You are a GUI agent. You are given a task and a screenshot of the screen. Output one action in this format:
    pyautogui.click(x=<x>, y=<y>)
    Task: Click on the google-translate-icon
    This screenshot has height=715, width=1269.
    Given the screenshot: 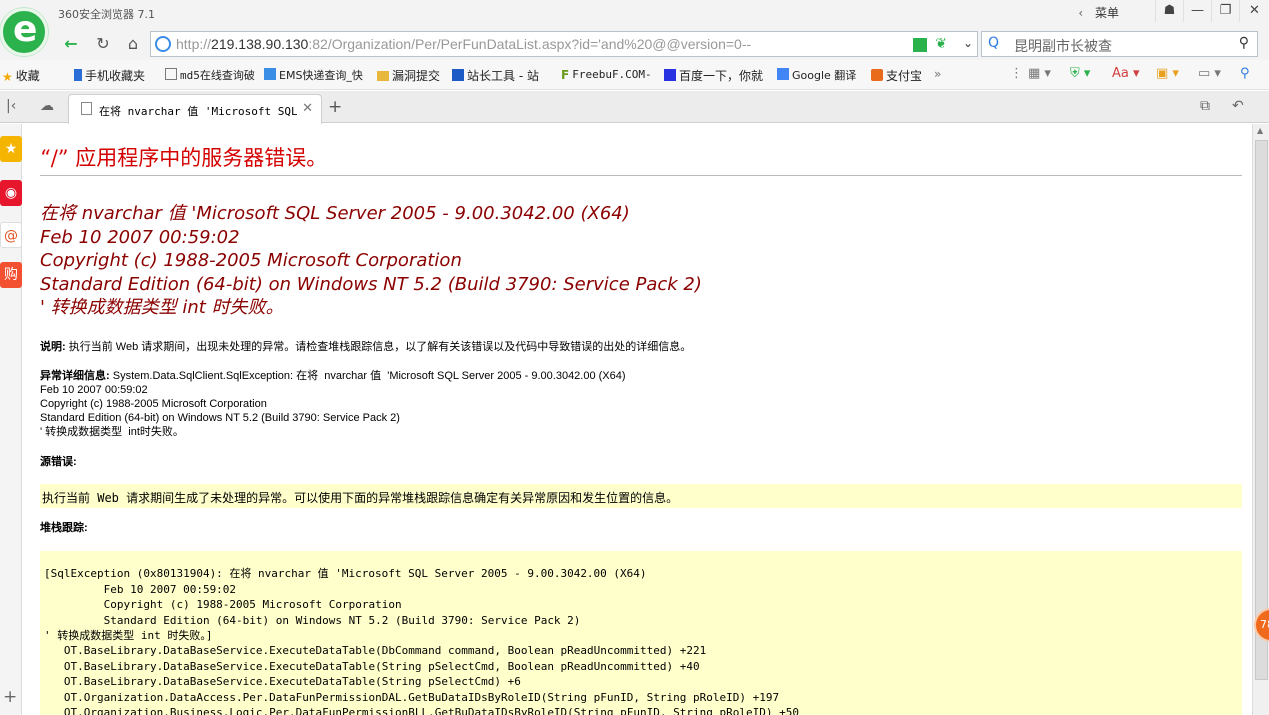 What is the action you would take?
    pyautogui.click(x=783, y=74)
    